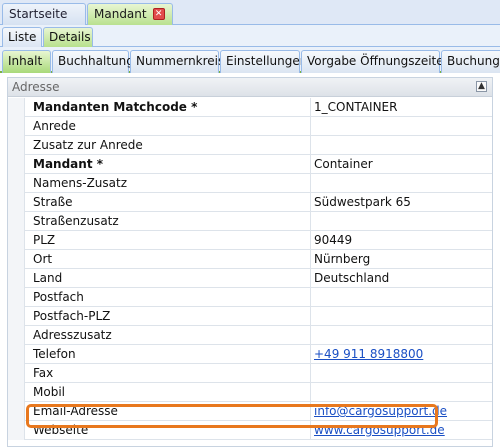 The height and width of the screenshot is (447, 500). Describe the element at coordinates (250, 36) in the screenshot. I see `view-tab-bar: Liste Details` at that location.